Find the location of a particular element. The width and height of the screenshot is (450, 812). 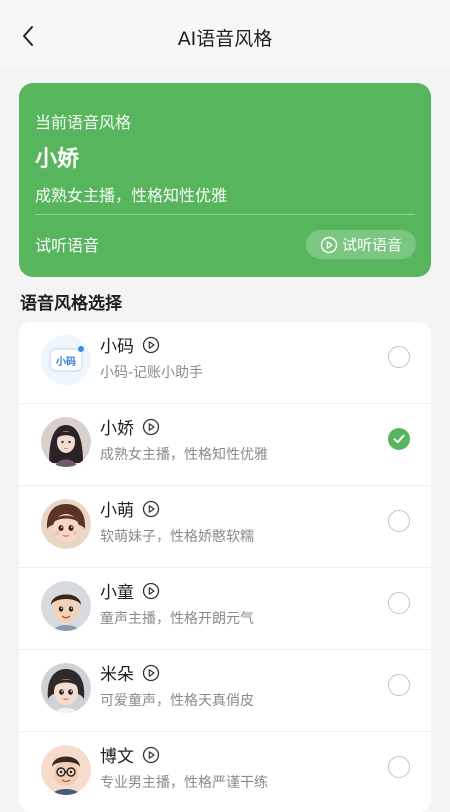

item-desc: 可爱童声，性格天真俏皮 is located at coordinates (177, 701).